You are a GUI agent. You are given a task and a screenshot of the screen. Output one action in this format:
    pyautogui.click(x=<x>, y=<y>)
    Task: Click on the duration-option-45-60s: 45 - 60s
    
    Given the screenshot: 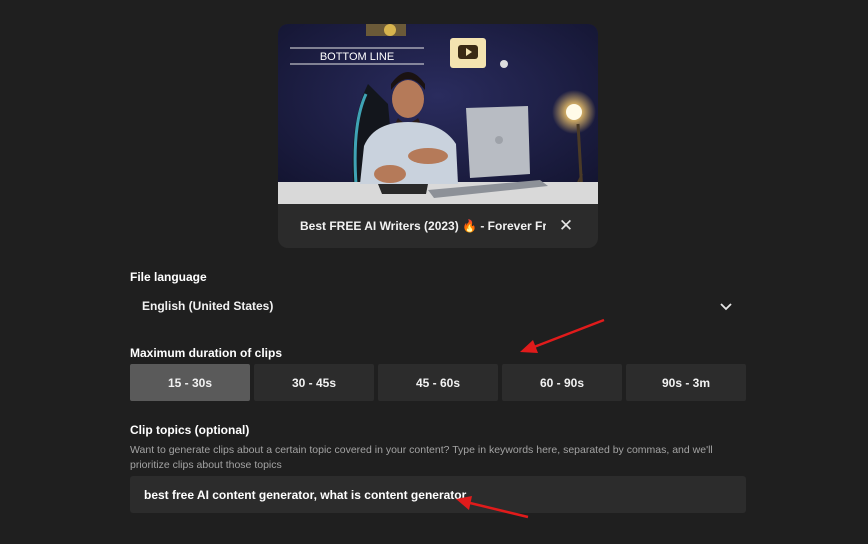 What is the action you would take?
    pyautogui.click(x=438, y=382)
    